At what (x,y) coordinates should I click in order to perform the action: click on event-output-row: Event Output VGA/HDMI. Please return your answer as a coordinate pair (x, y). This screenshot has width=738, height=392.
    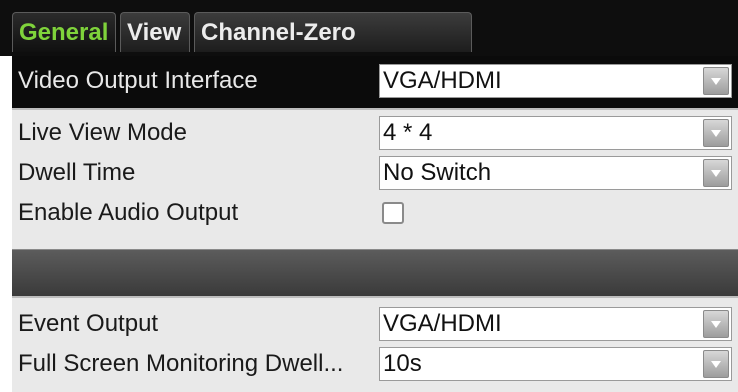
    Looking at the image, I should click on (375, 324).